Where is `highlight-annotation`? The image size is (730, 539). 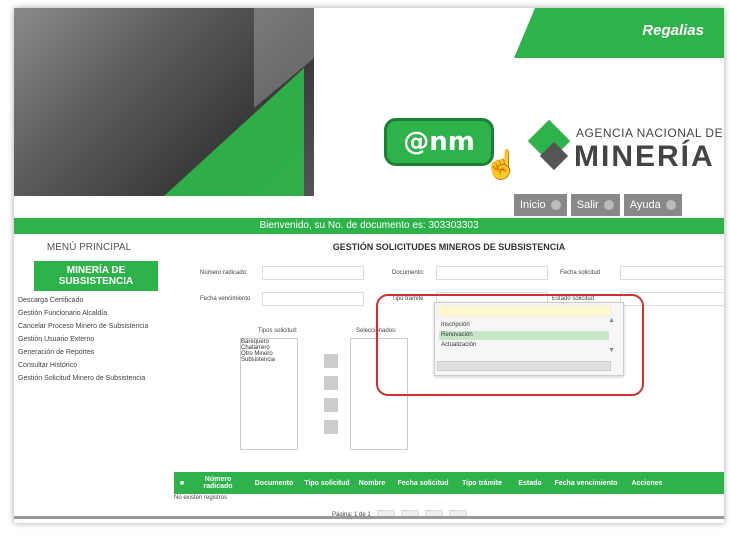 highlight-annotation is located at coordinates (510, 345).